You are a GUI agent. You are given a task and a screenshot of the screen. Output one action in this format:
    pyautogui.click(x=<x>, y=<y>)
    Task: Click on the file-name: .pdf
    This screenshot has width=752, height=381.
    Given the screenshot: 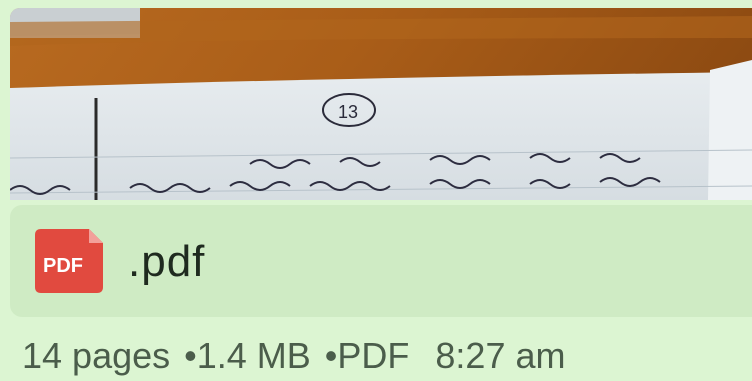 What is the action you would take?
    pyautogui.click(x=167, y=261)
    